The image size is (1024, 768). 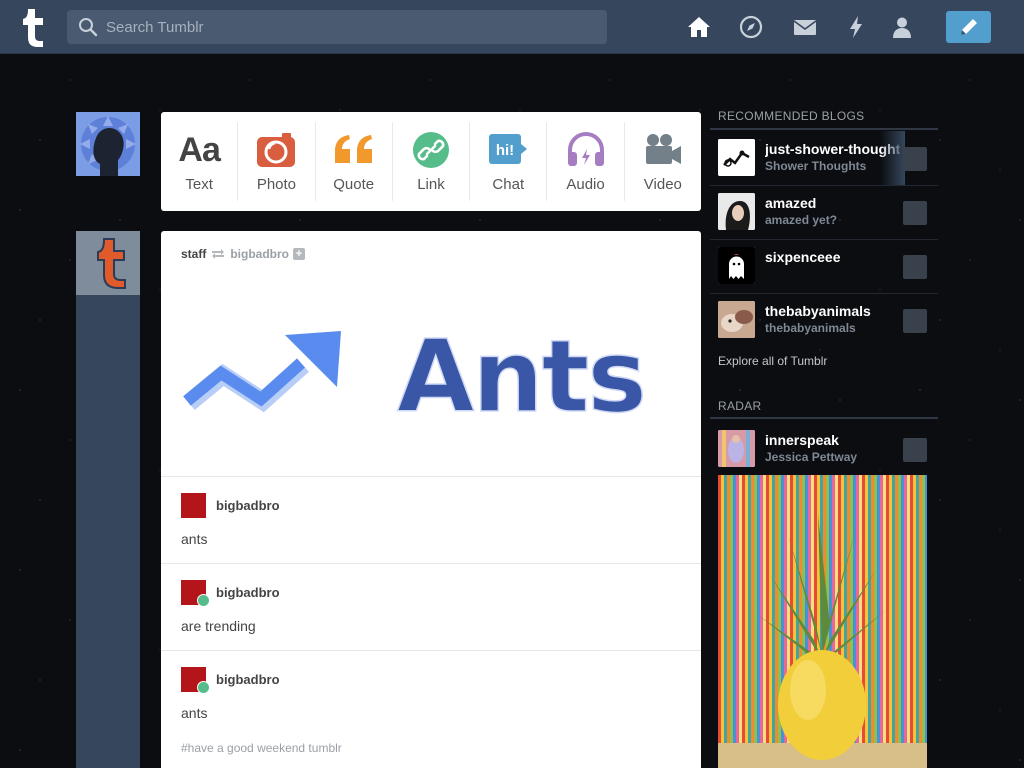 What do you see at coordinates (751, 27) in the screenshot?
I see `explore-icon` at bounding box center [751, 27].